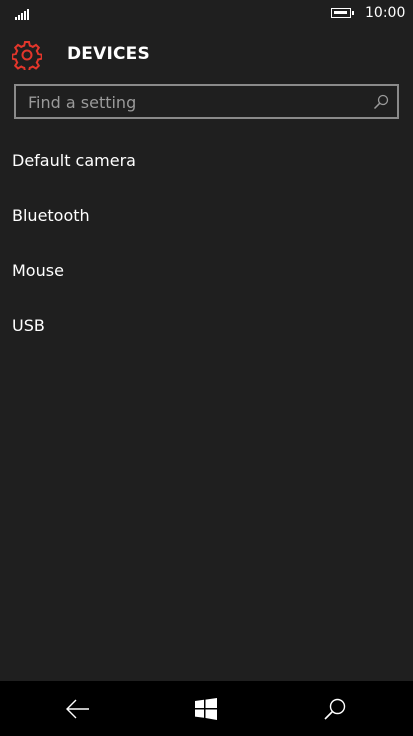  Describe the element at coordinates (27, 56) in the screenshot. I see `gear-icon` at that location.